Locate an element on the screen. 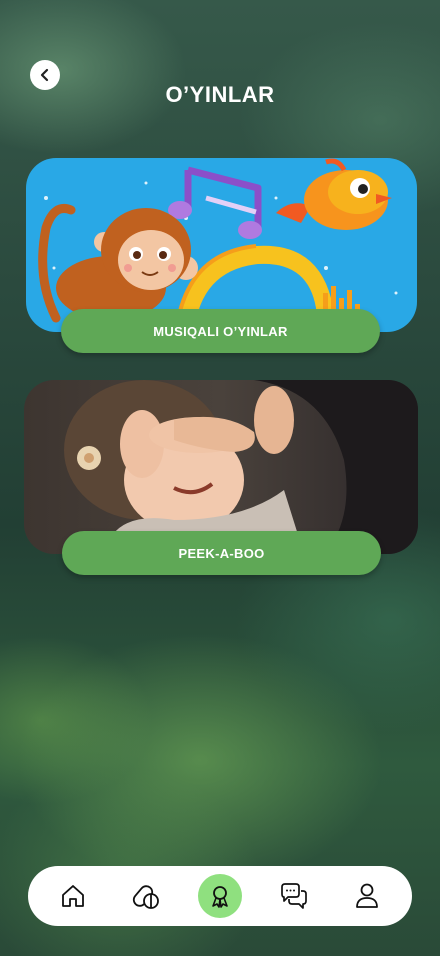 This screenshot has height=956, width=440. peek-a-boo-button: PEEK-A-BOO is located at coordinates (221, 553).